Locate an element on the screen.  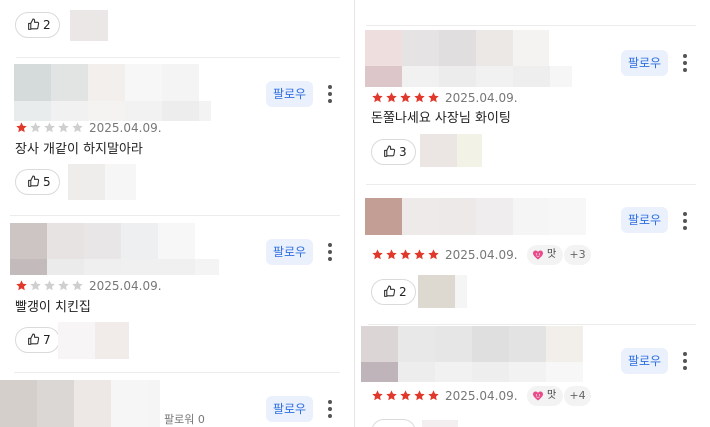
column-divider is located at coordinates (354, 213).